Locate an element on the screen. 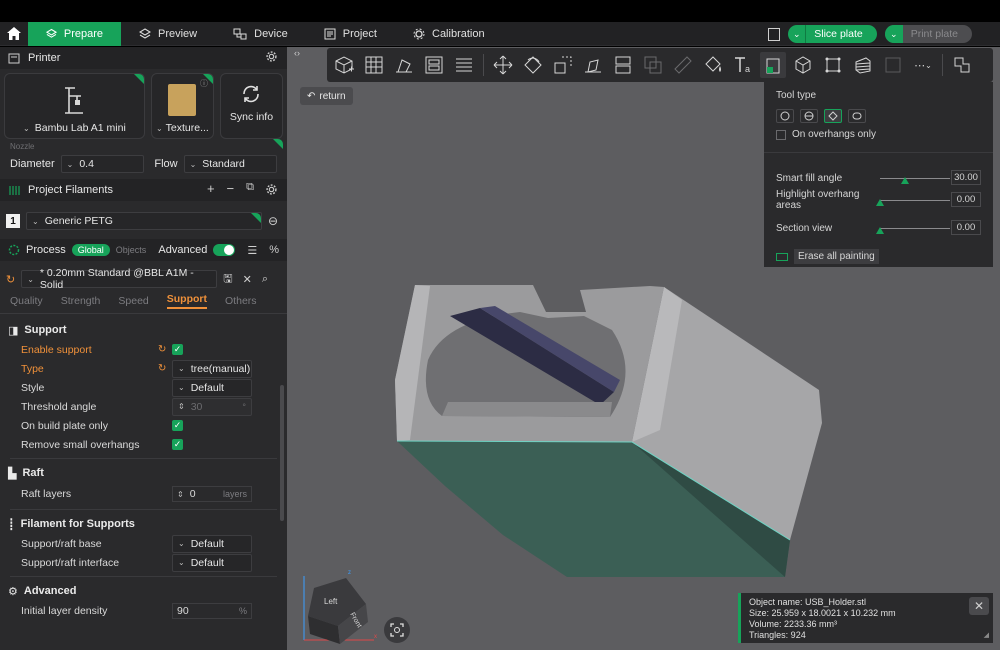 Image resolution: width=1000 pixels, height=650 pixels. add-icon: + is located at coordinates (211, 188).